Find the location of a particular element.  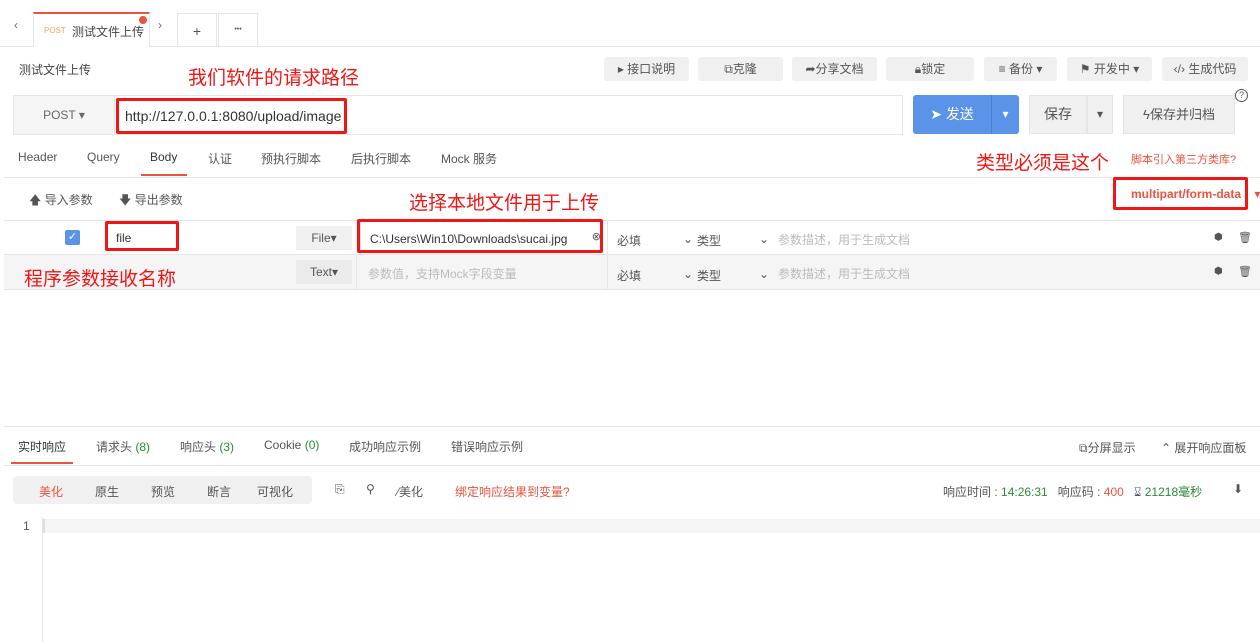

label: 请求头 is located at coordinates (114, 447).